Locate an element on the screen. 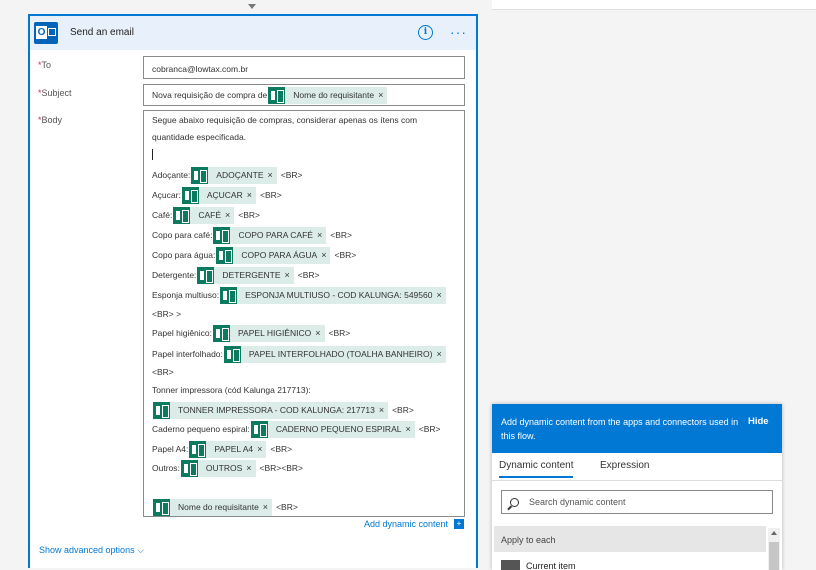 This screenshot has width=816, height=570. dynamic-token: ESPONJA MULTIUSO - COD KALUNGA: 549560 × is located at coordinates (333, 295).